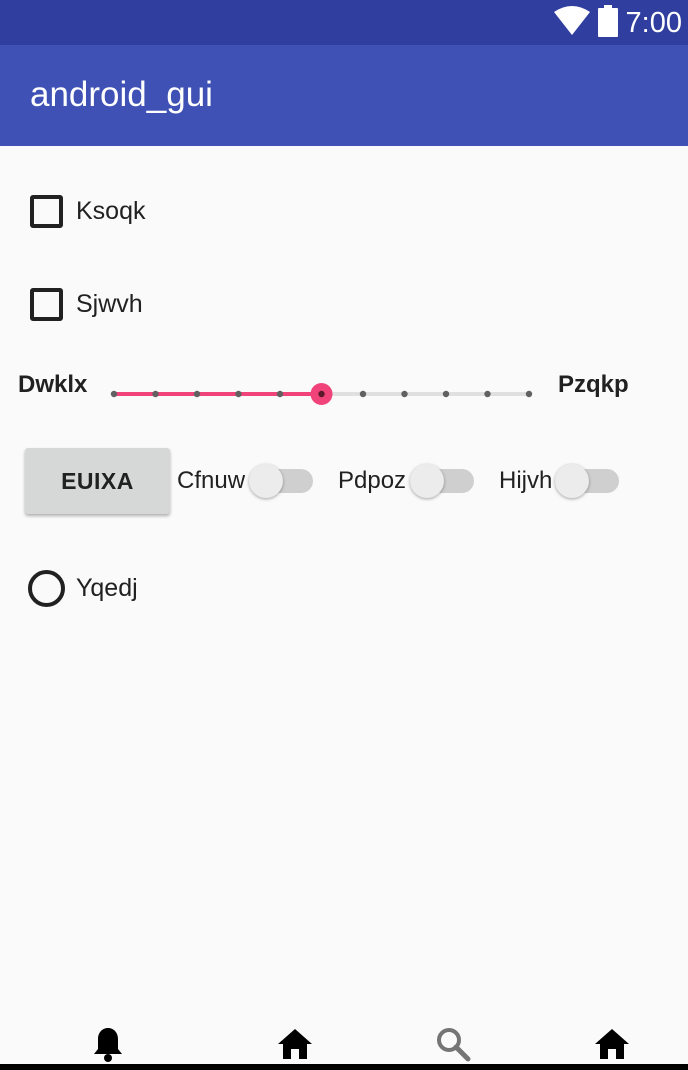  Describe the element at coordinates (344, 22) in the screenshot. I see `status-bar: 7:00` at that location.